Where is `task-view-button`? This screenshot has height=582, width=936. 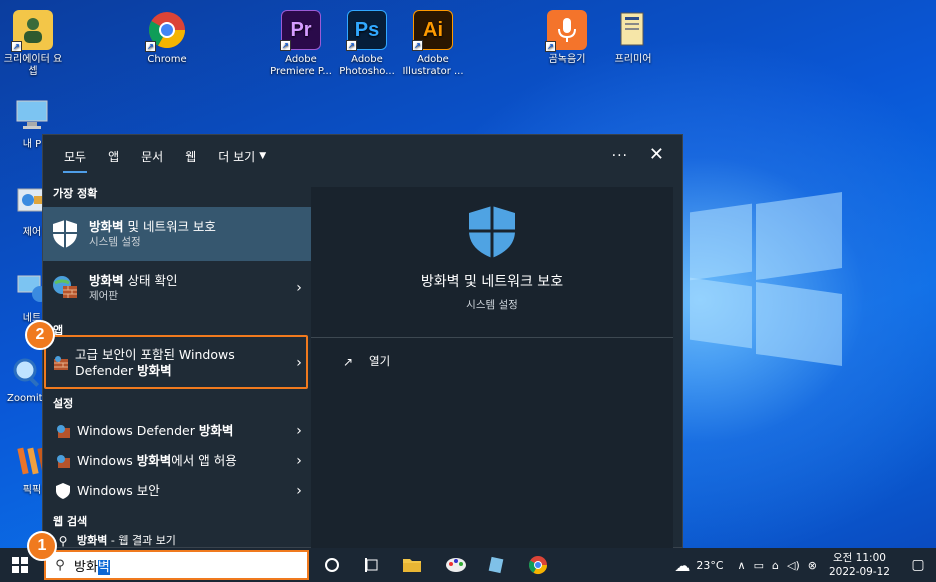
task-view-button is located at coordinates (372, 565).